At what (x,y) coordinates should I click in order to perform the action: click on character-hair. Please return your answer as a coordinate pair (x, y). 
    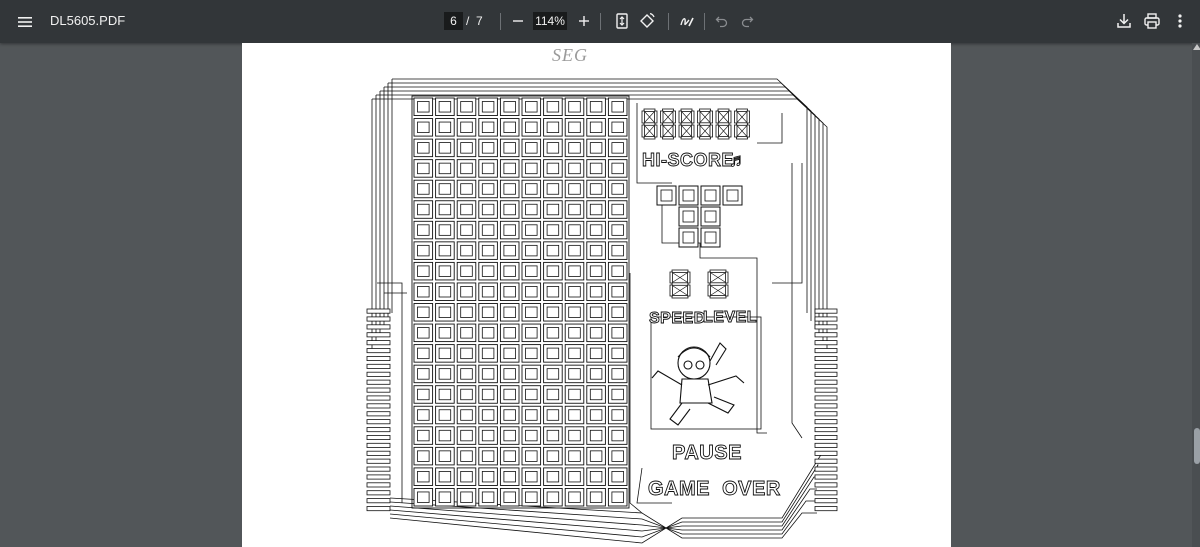
    Looking at the image, I should click on (694, 352).